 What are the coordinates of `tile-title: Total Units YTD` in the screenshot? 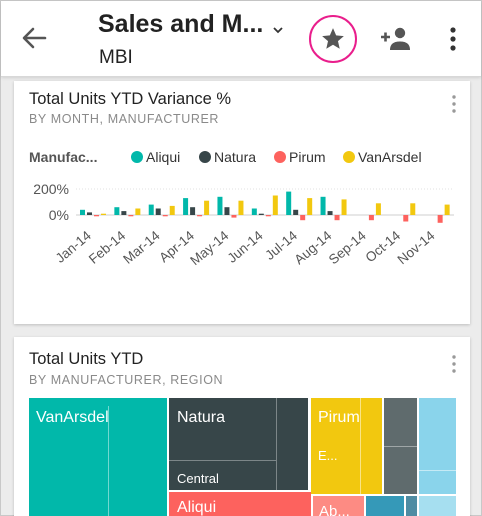 It's located at (86, 359).